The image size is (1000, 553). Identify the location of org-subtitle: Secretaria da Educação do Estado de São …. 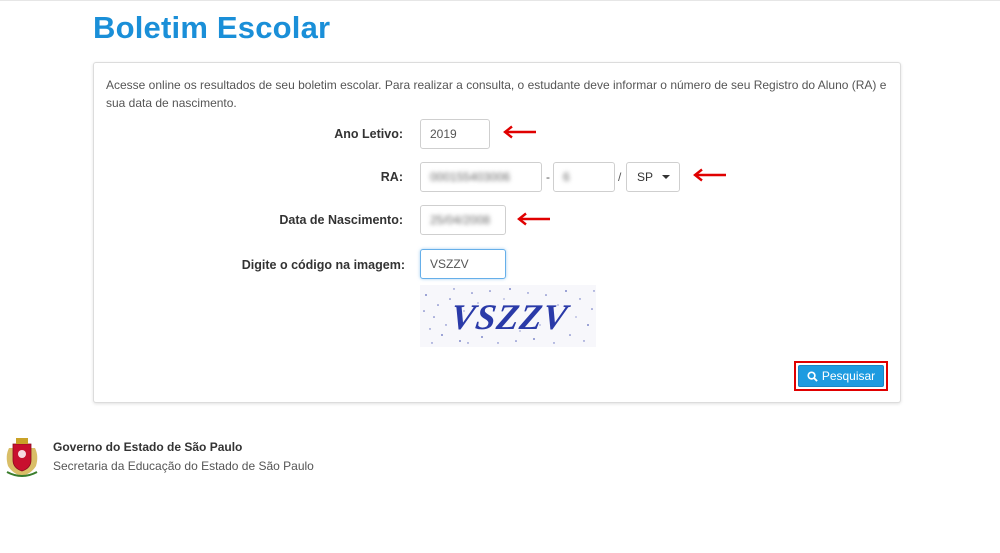
(183, 466).